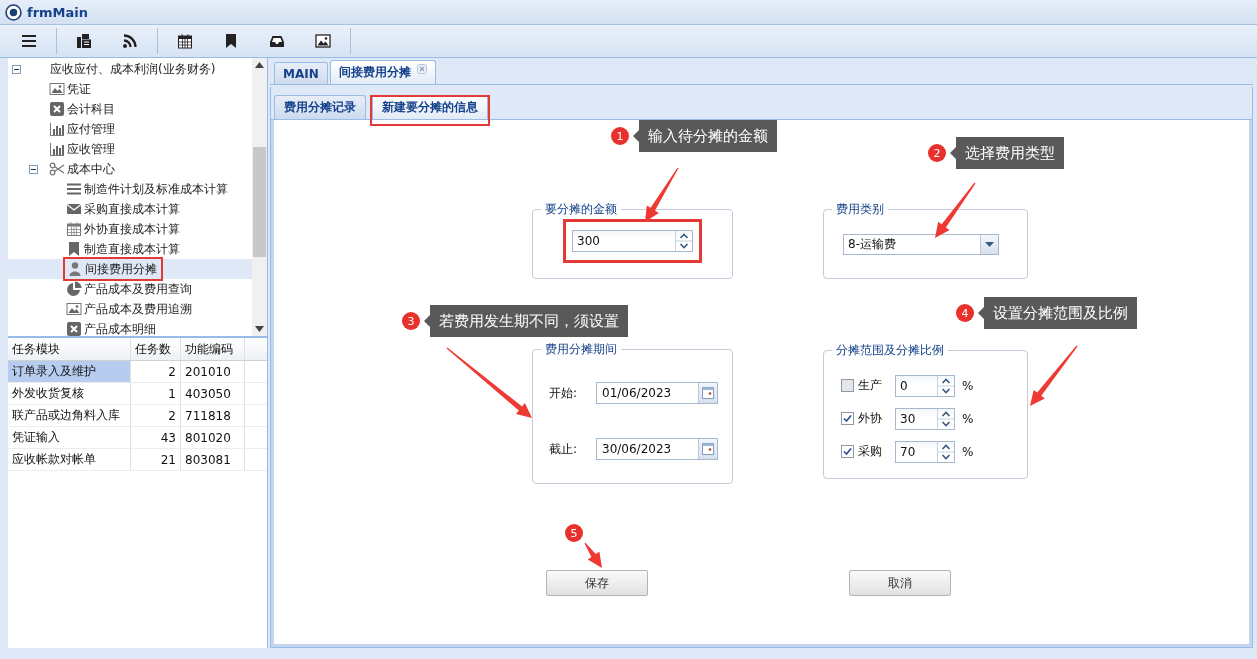 This screenshot has height=659, width=1257. I want to click on table-row: 外发收货复核 1 403050, so click(137, 394).